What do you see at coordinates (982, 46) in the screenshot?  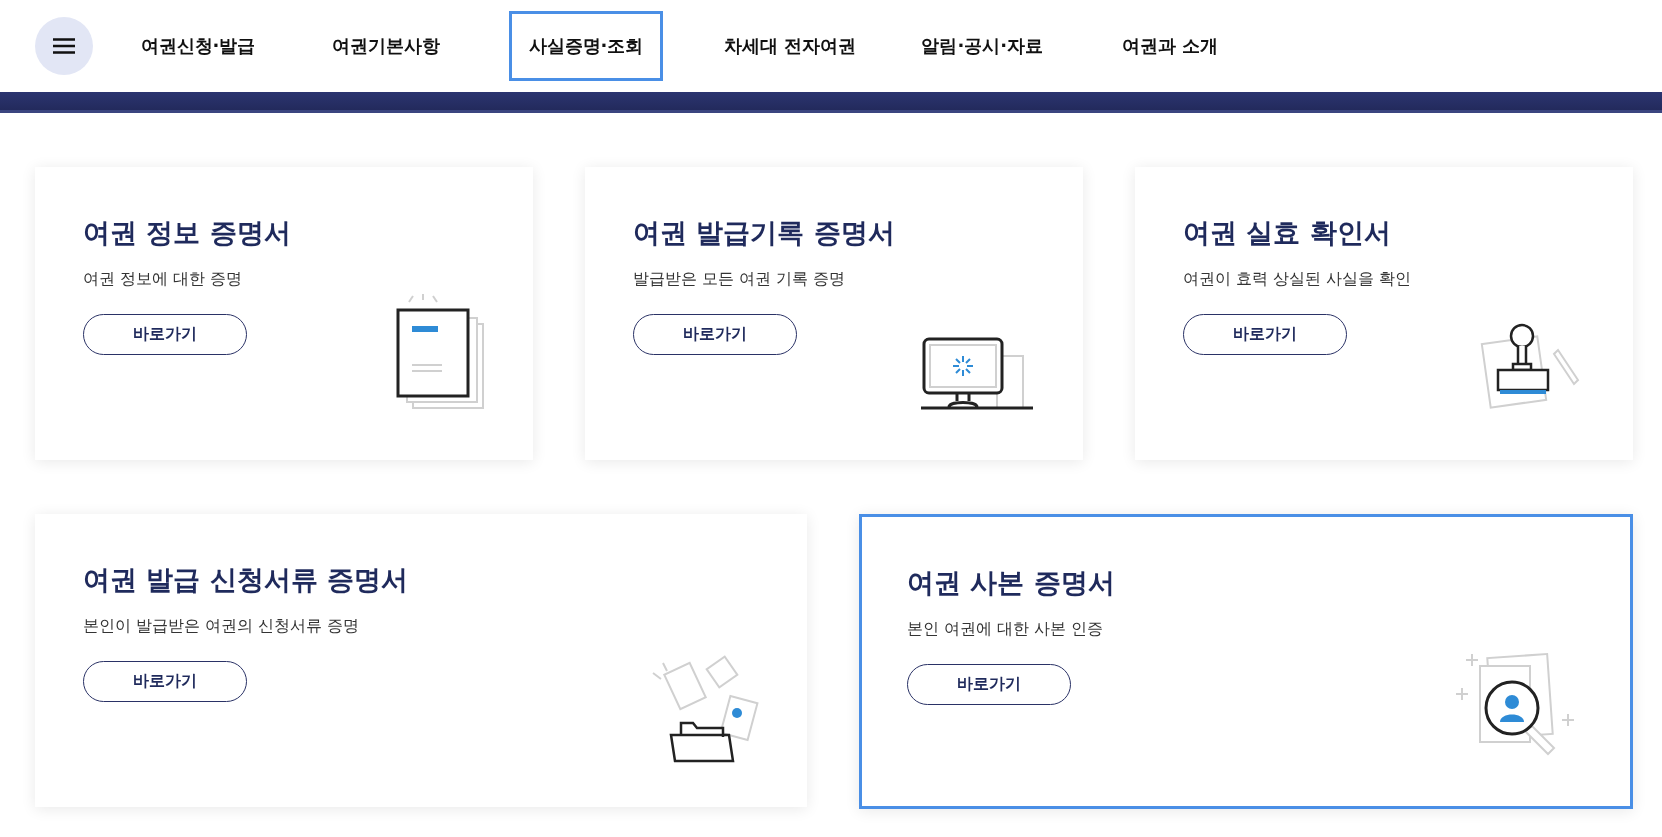 I see `nav-link: 알림·공시·자료` at bounding box center [982, 46].